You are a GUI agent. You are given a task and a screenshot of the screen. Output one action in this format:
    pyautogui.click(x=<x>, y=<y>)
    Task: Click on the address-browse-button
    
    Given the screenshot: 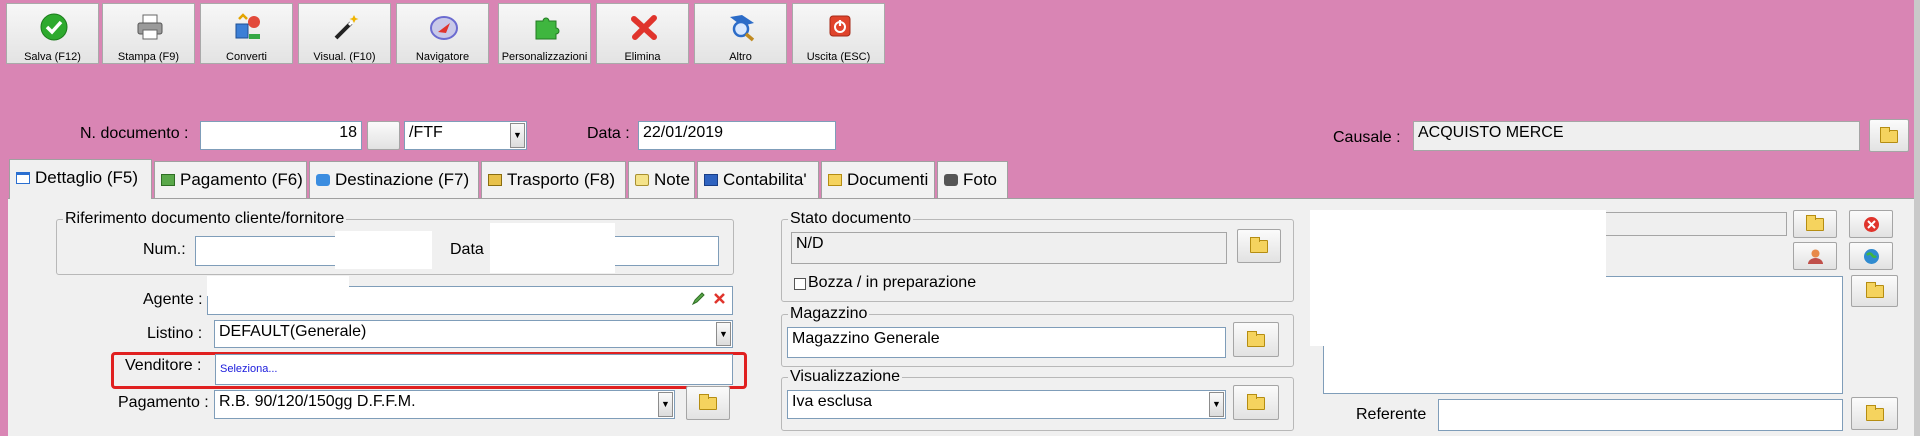 What is the action you would take?
    pyautogui.click(x=1874, y=291)
    